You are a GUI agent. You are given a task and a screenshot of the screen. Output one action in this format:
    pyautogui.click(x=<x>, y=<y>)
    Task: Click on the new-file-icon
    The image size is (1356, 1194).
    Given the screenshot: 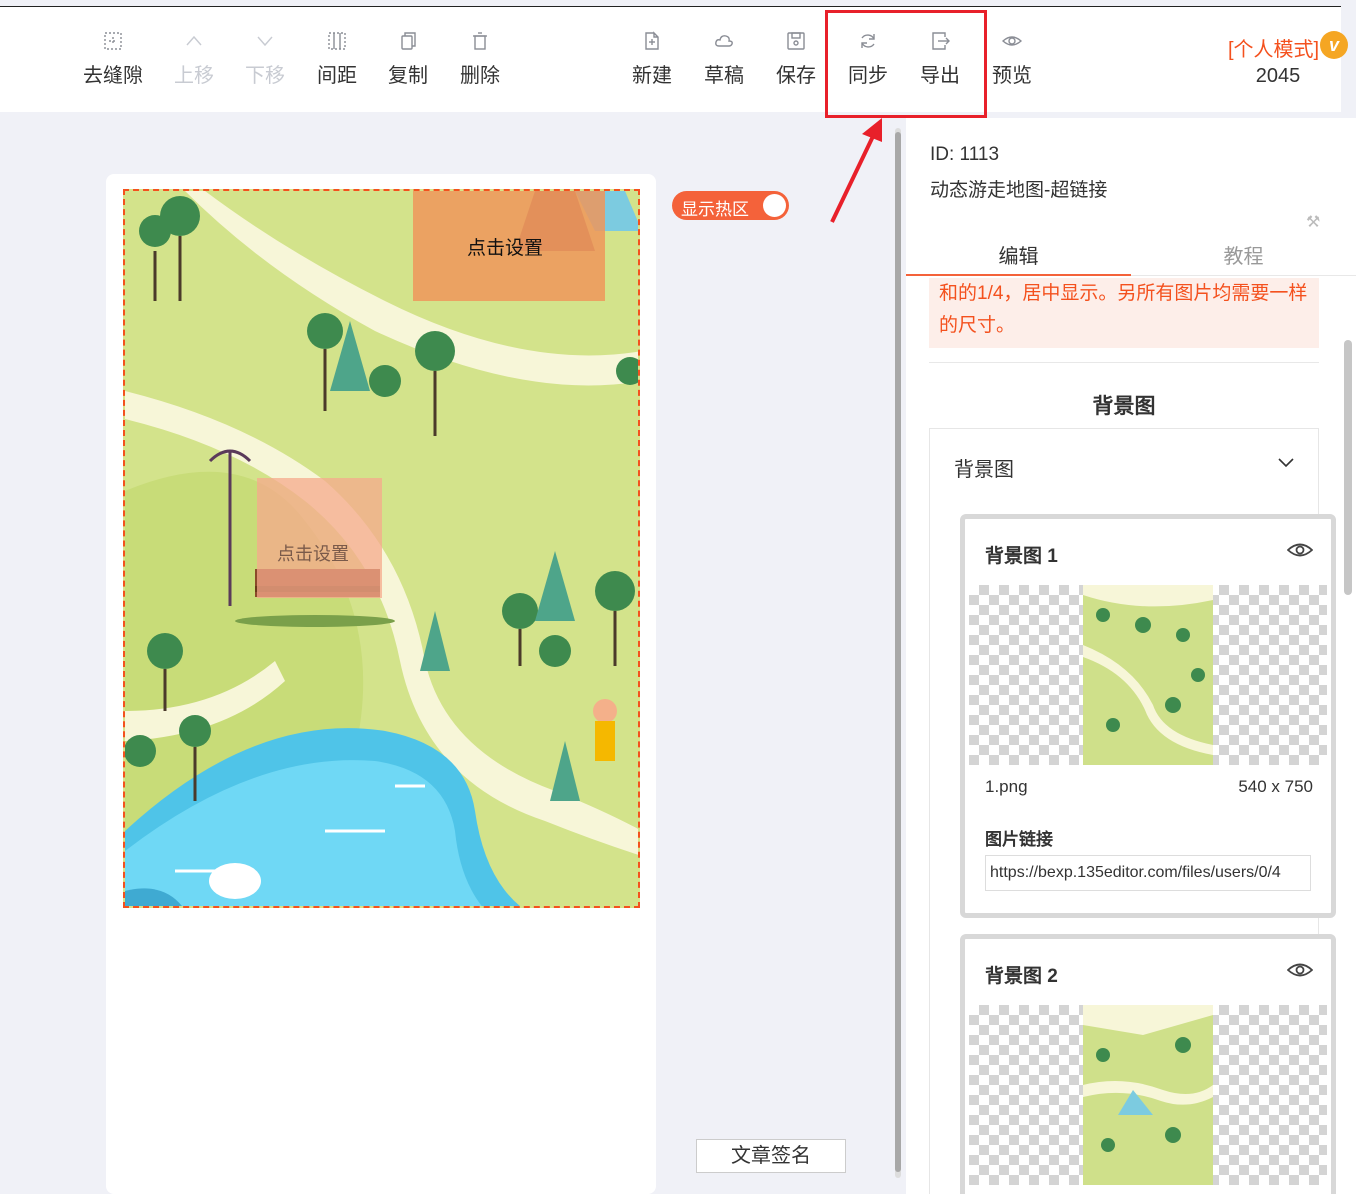 What is the action you would take?
    pyautogui.click(x=652, y=40)
    